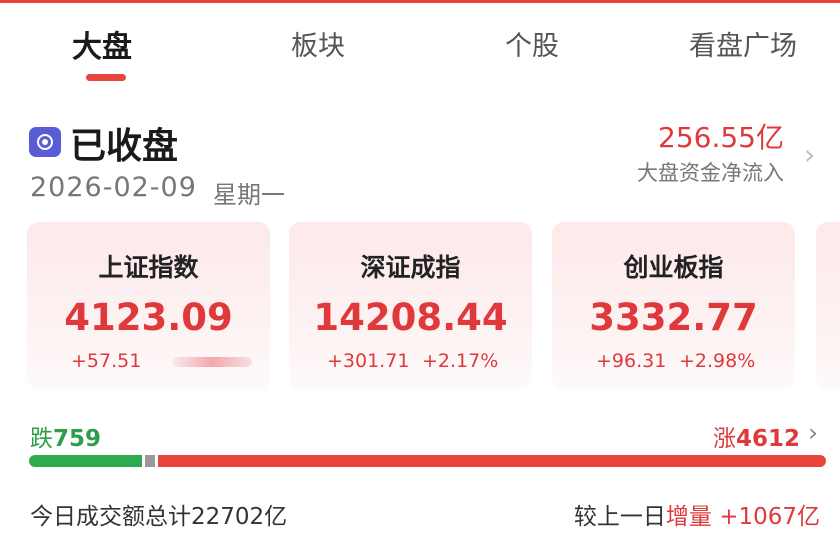 The image size is (840, 535). What do you see at coordinates (106, 361) in the screenshot?
I see `index-change: +57.51` at bounding box center [106, 361].